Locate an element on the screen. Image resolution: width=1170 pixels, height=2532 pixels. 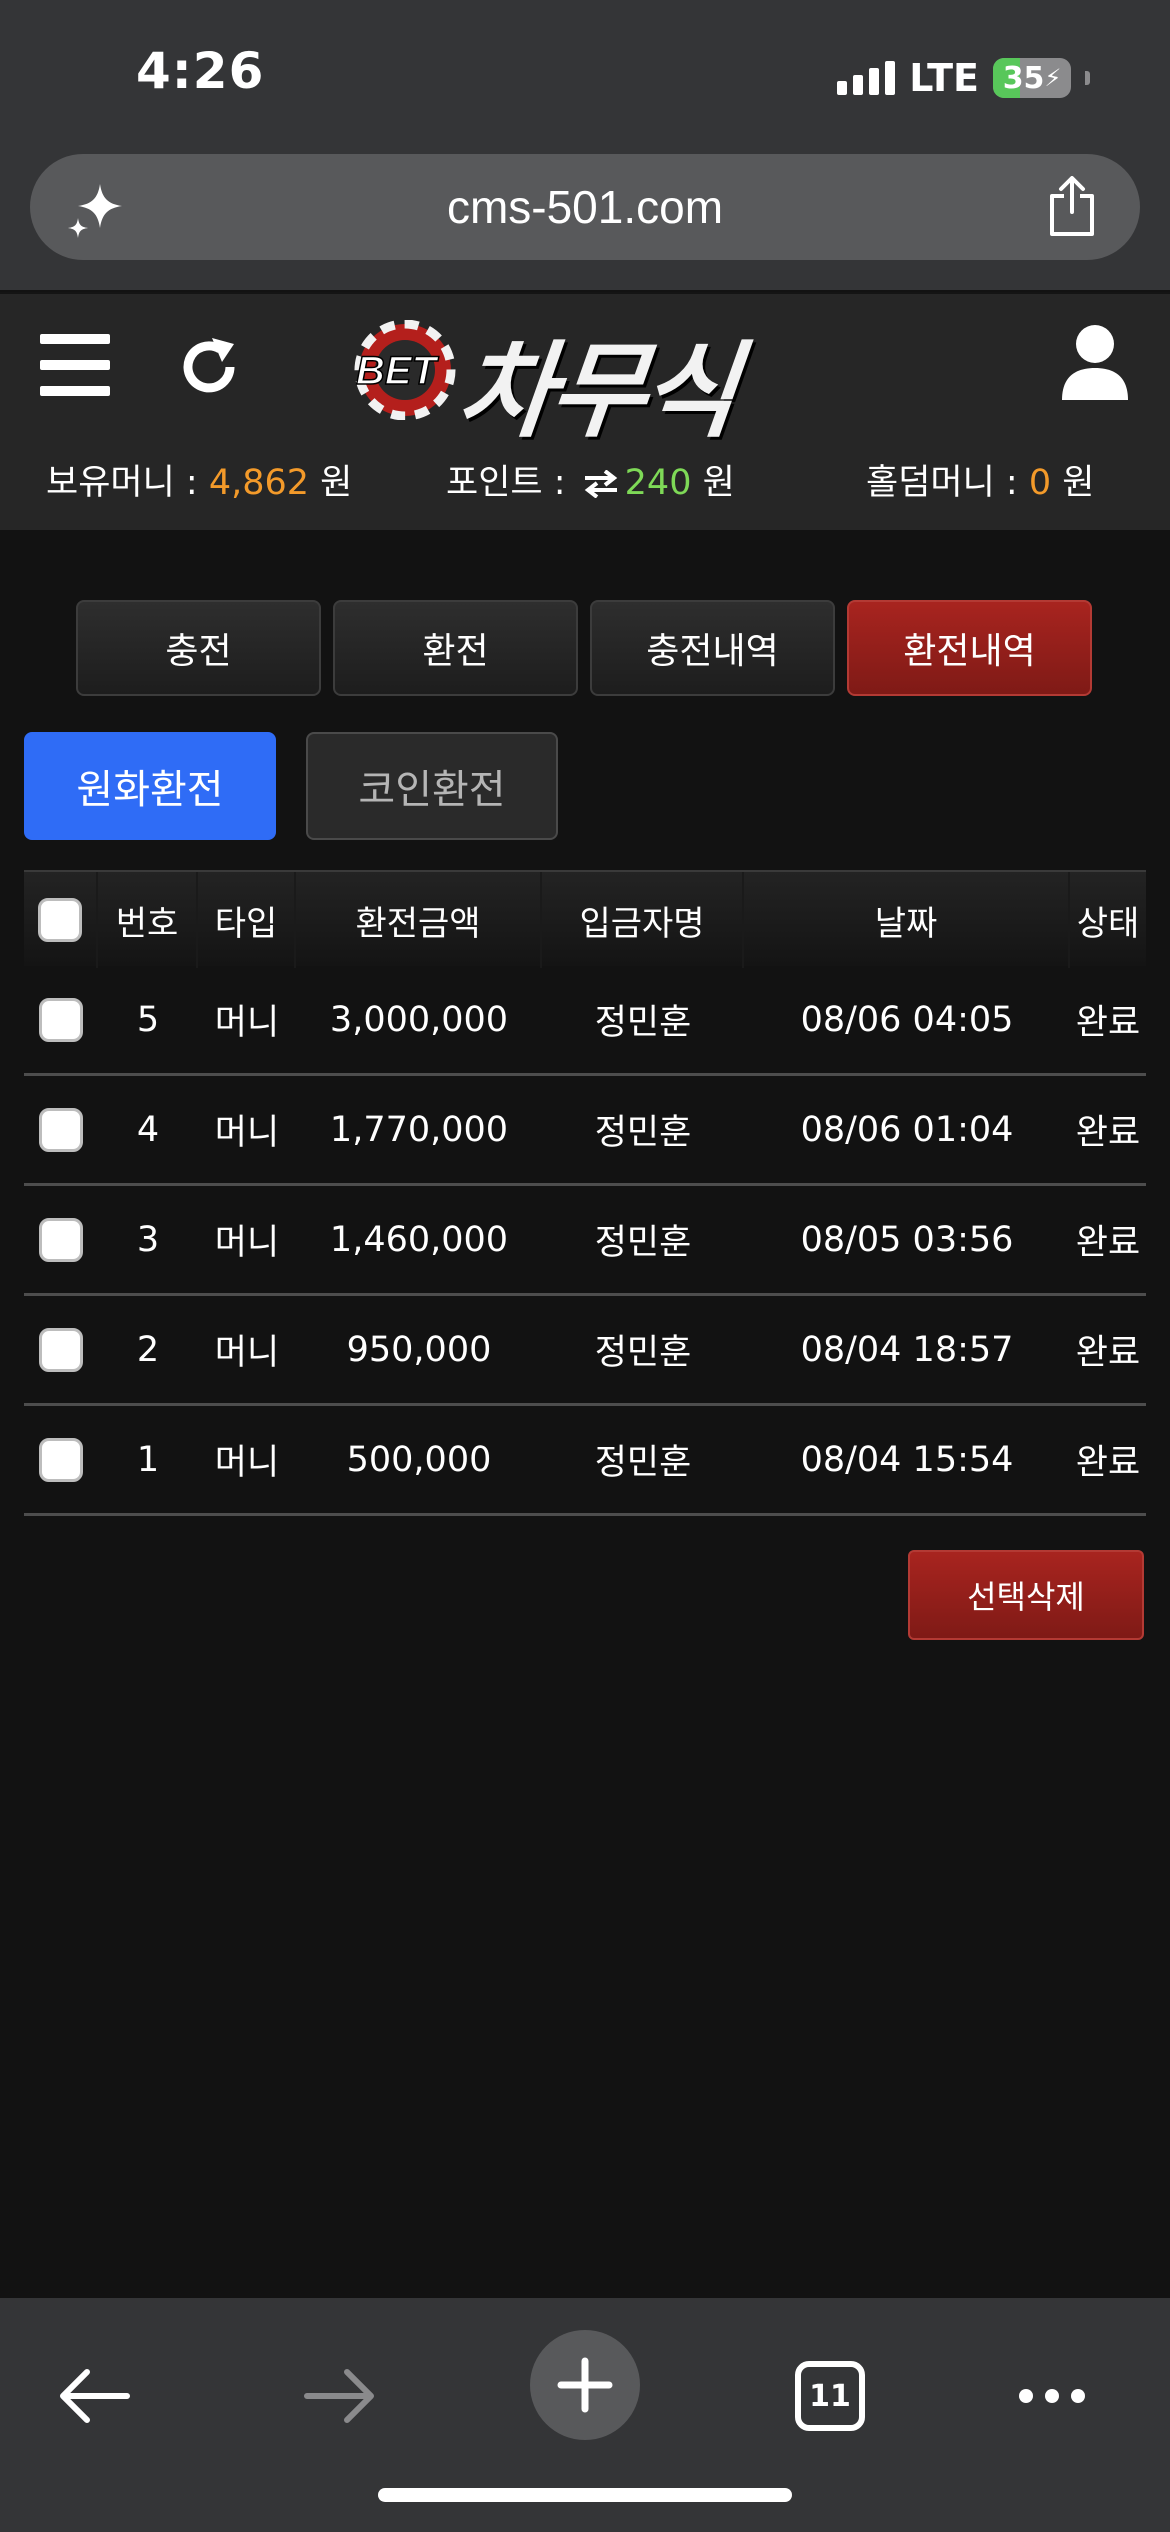
holdem-balance: 홀덤머니 : 0 원 is located at coordinates (980, 479).